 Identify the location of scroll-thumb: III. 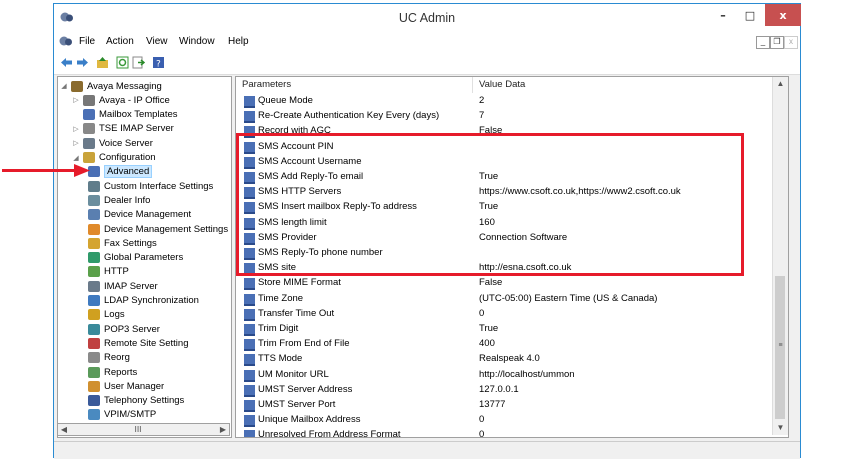
(138, 429).